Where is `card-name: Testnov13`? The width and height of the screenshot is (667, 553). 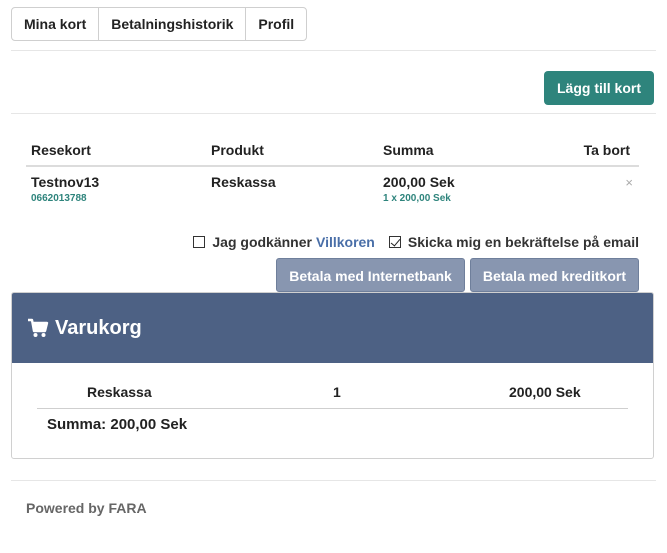
card-name: Testnov13 is located at coordinates (65, 182).